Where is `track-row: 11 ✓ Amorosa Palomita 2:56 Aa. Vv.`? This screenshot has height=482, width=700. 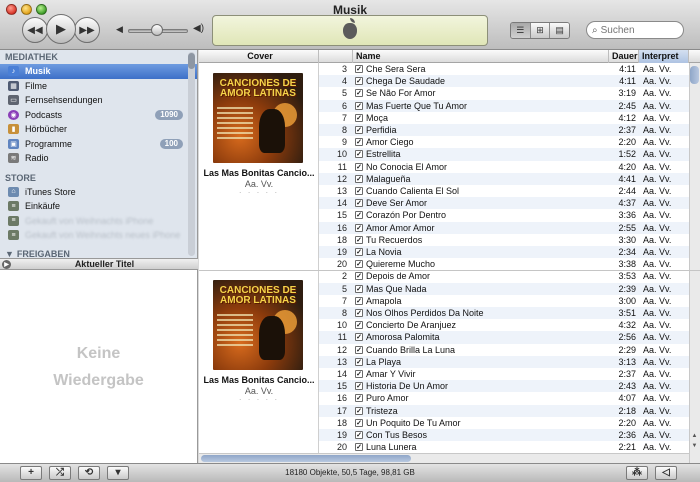
track-row: 11 ✓ Amorosa Palomita 2:56 Aa. Vv. is located at coordinates (504, 337).